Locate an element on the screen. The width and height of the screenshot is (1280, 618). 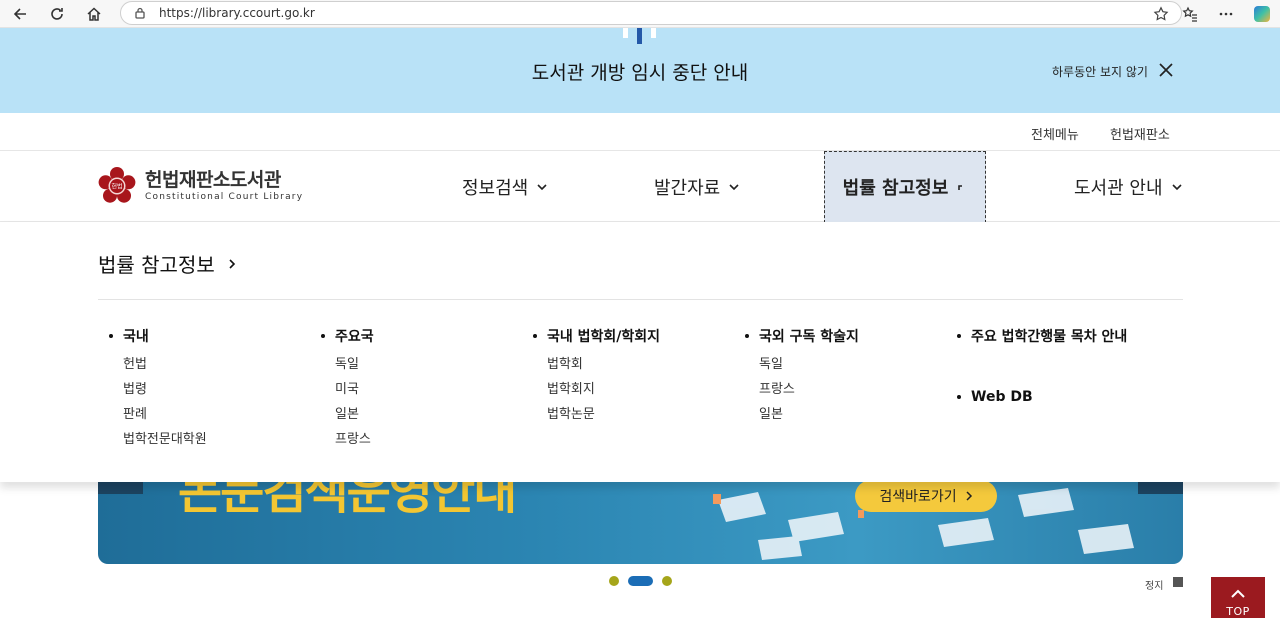
gnb-publications: 발간자료 is located at coordinates (696, 186).